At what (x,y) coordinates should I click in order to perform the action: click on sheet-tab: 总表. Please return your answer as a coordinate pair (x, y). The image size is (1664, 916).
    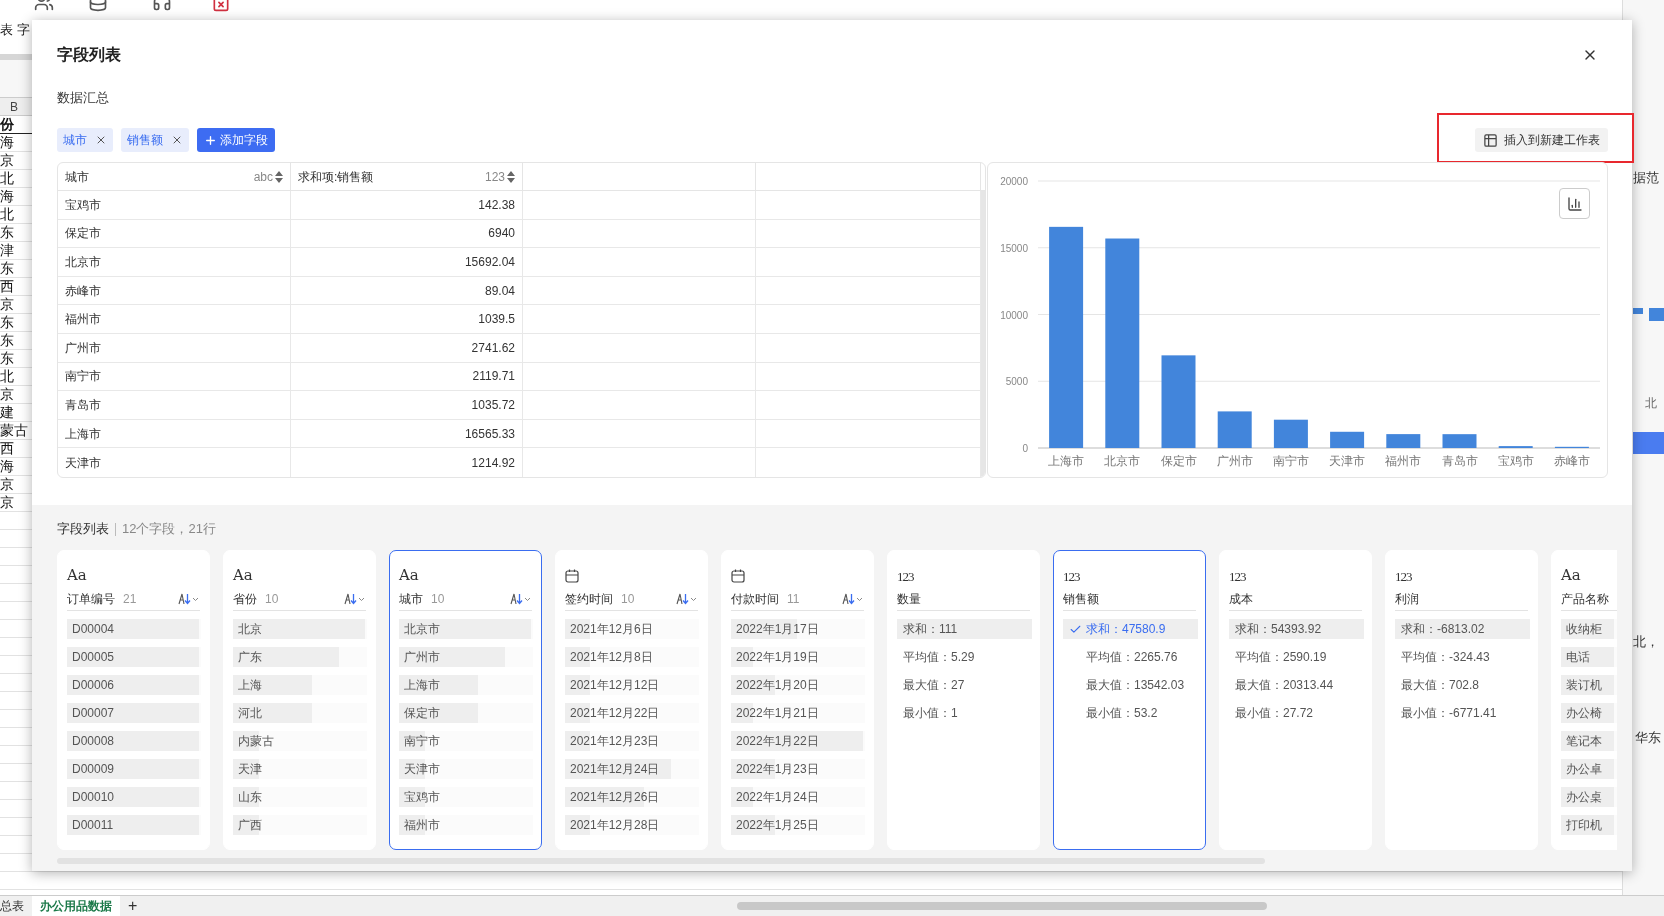
    Looking at the image, I should click on (16, 906).